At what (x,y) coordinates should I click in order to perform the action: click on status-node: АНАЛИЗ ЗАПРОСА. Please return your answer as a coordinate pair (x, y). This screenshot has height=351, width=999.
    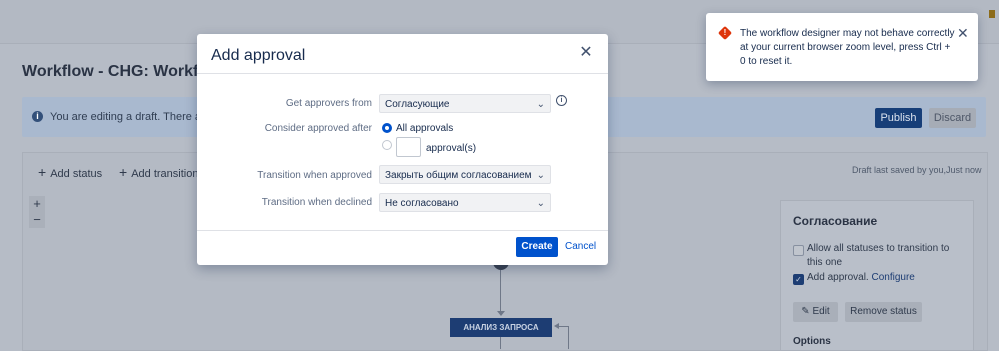
    Looking at the image, I should click on (501, 327).